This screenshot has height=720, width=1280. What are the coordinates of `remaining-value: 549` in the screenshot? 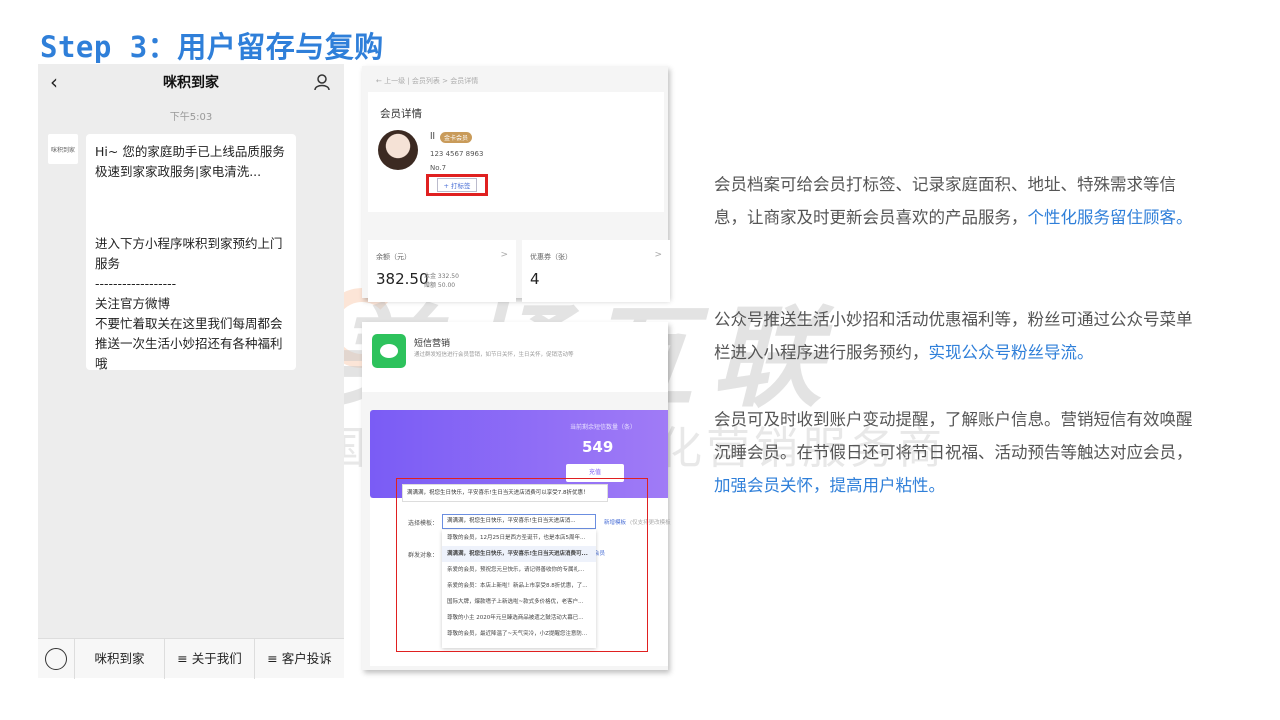 It's located at (598, 447).